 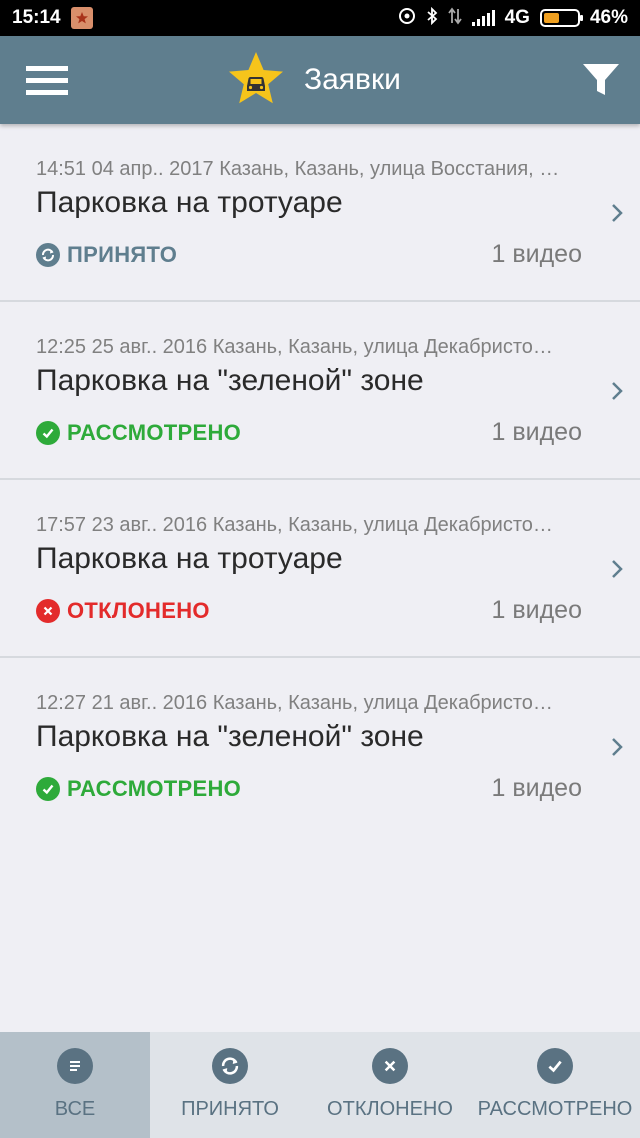 I want to click on signal-icon, so click(x=483, y=18).